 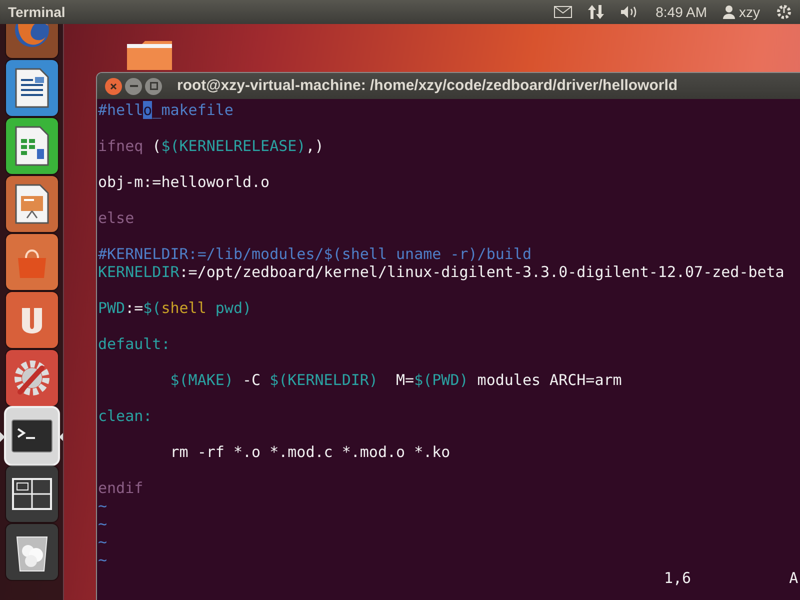 I want to click on code-line: default:, so click(x=134, y=344).